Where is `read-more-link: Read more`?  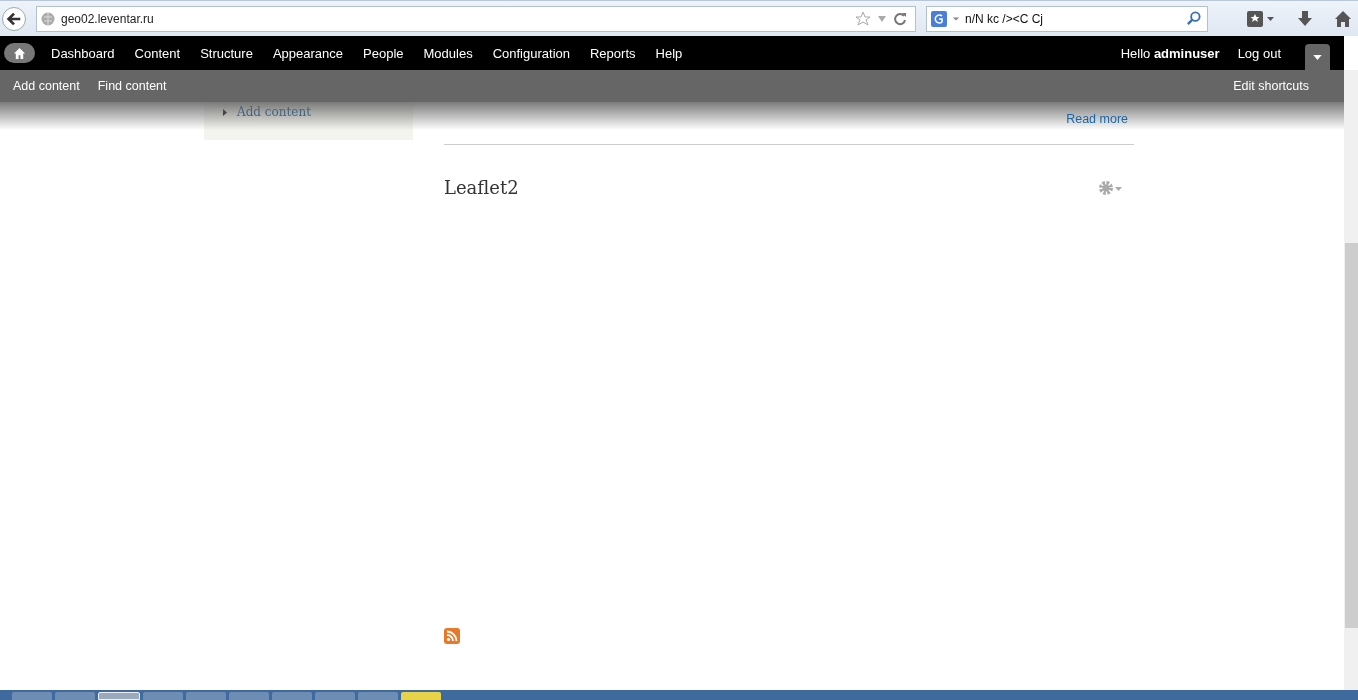 read-more-link: Read more is located at coordinates (1097, 119).